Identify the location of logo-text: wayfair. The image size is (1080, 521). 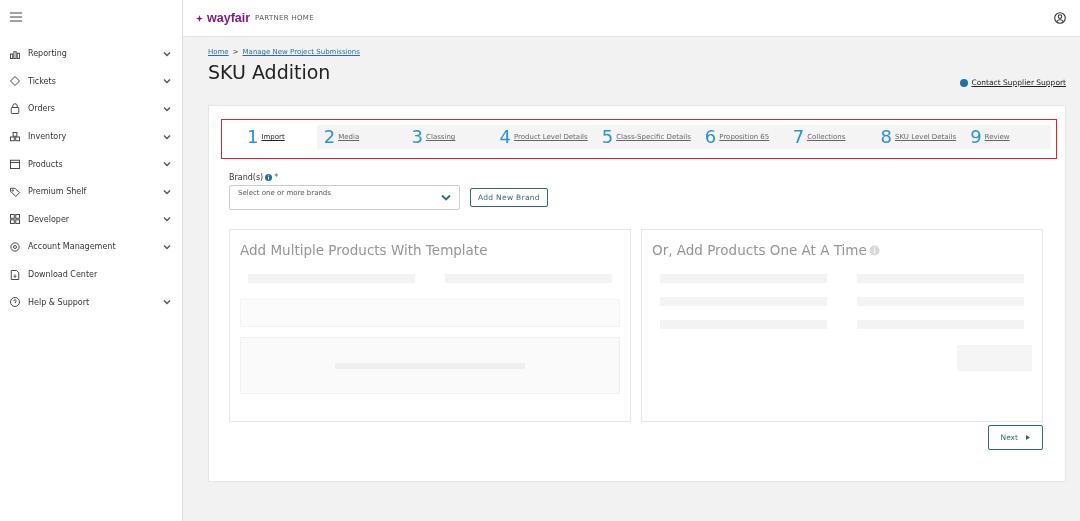
(229, 18).